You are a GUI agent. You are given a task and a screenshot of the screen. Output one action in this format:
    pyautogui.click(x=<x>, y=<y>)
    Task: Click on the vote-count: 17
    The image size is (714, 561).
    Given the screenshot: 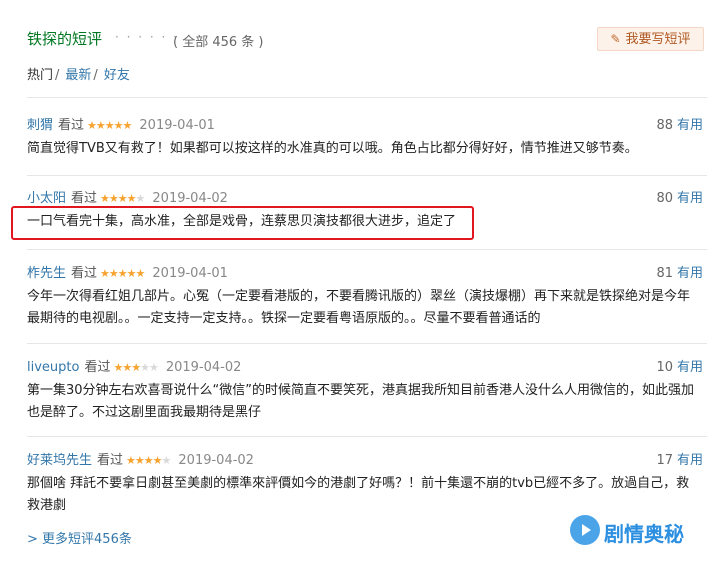 What is the action you would take?
    pyautogui.click(x=664, y=460)
    